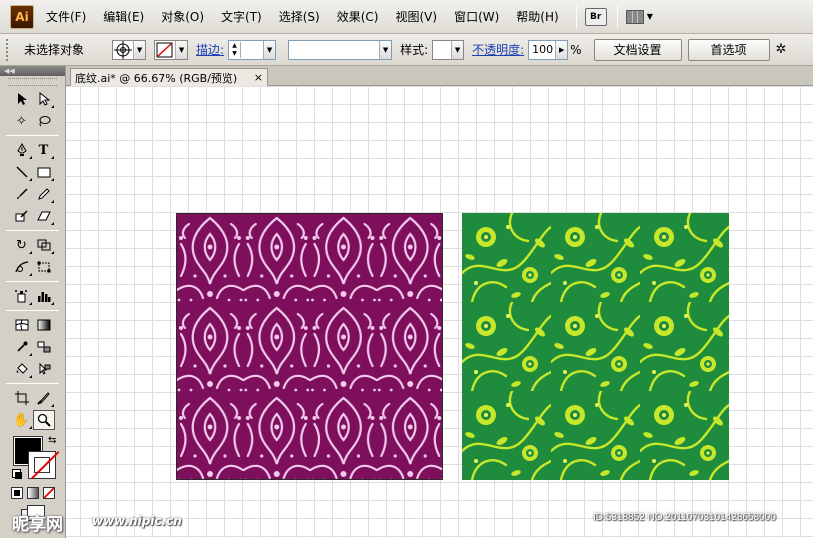  What do you see at coordinates (32, 71) in the screenshot?
I see `tools-panel-header: ◀◀` at bounding box center [32, 71].